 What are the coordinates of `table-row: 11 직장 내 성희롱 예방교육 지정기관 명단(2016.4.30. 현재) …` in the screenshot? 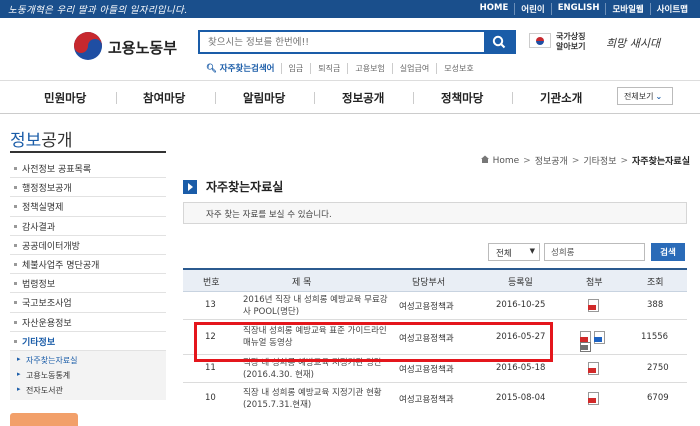 It's located at (435, 369).